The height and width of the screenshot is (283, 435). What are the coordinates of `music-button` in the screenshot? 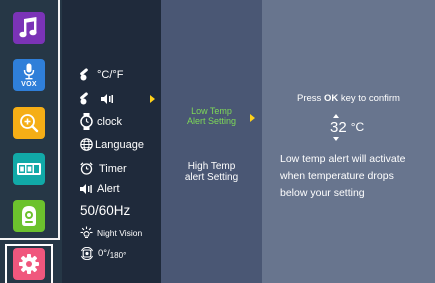 It's located at (29, 28).